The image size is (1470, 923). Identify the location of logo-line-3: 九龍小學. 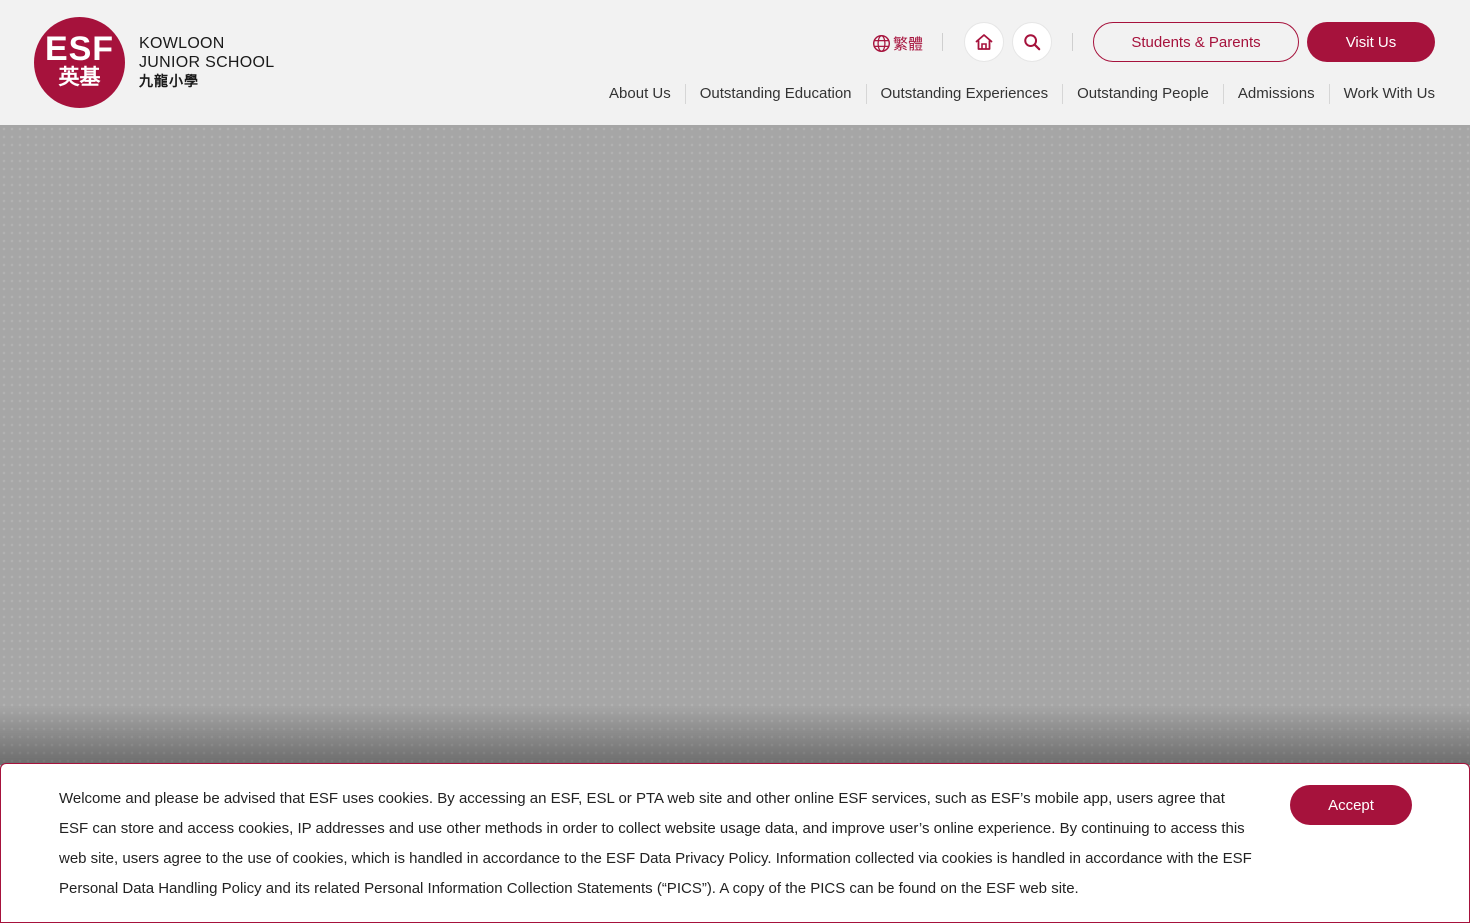
(169, 81).